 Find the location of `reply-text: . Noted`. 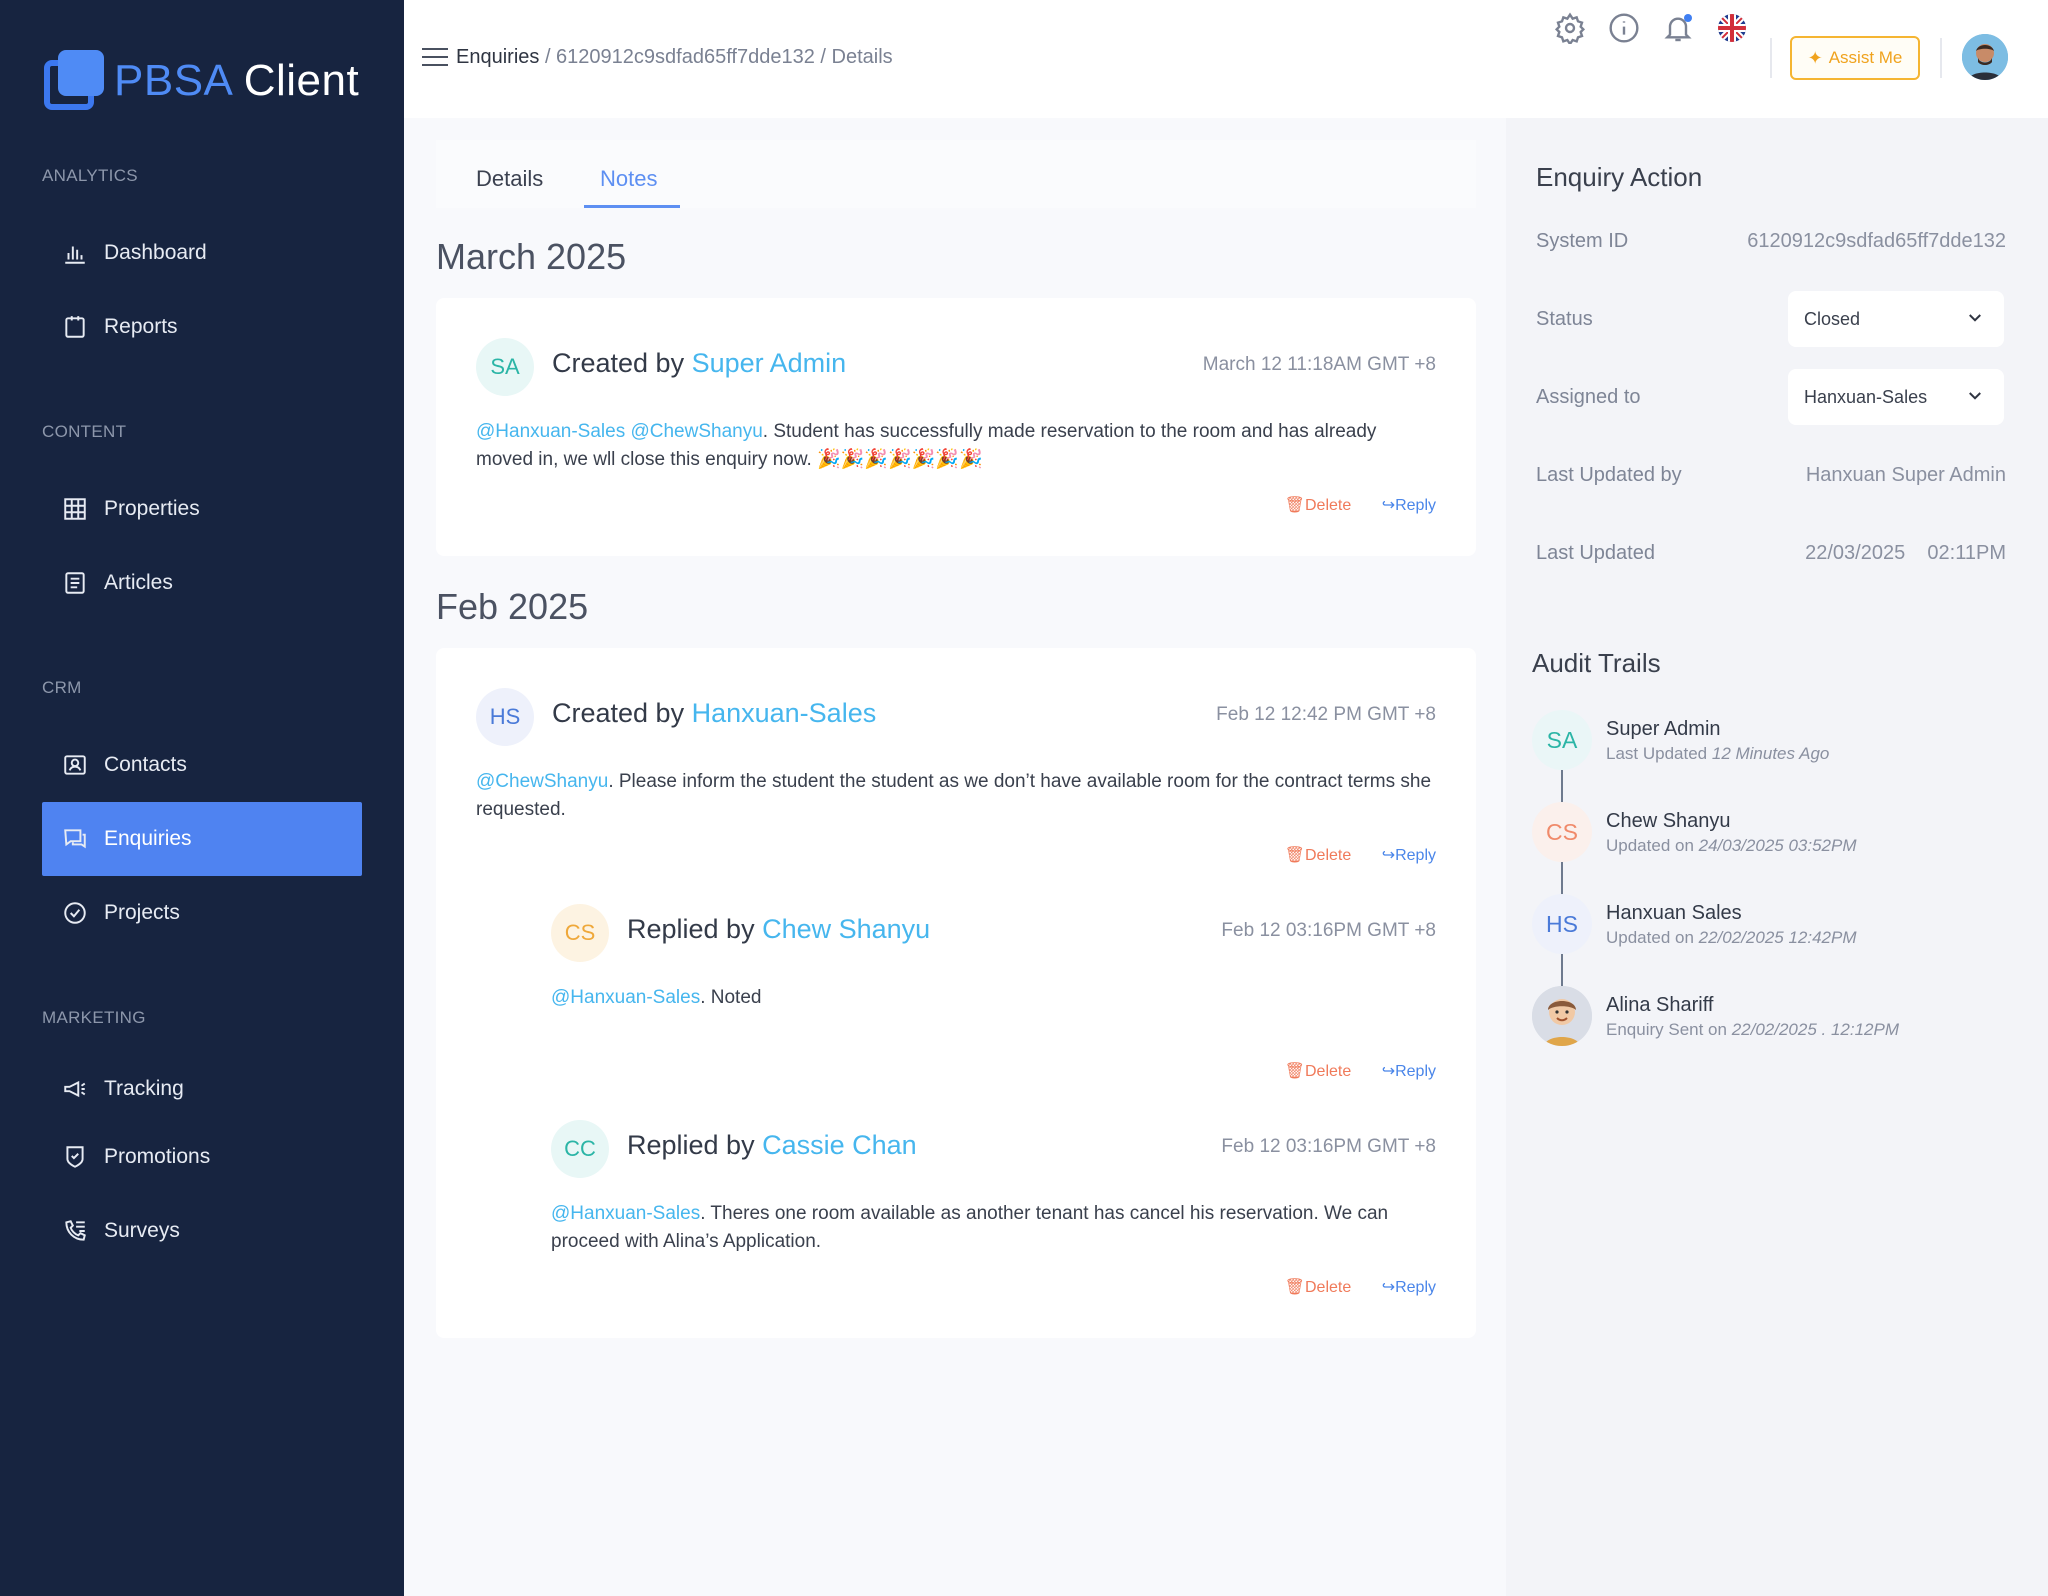

reply-text: . Noted is located at coordinates (731, 997).